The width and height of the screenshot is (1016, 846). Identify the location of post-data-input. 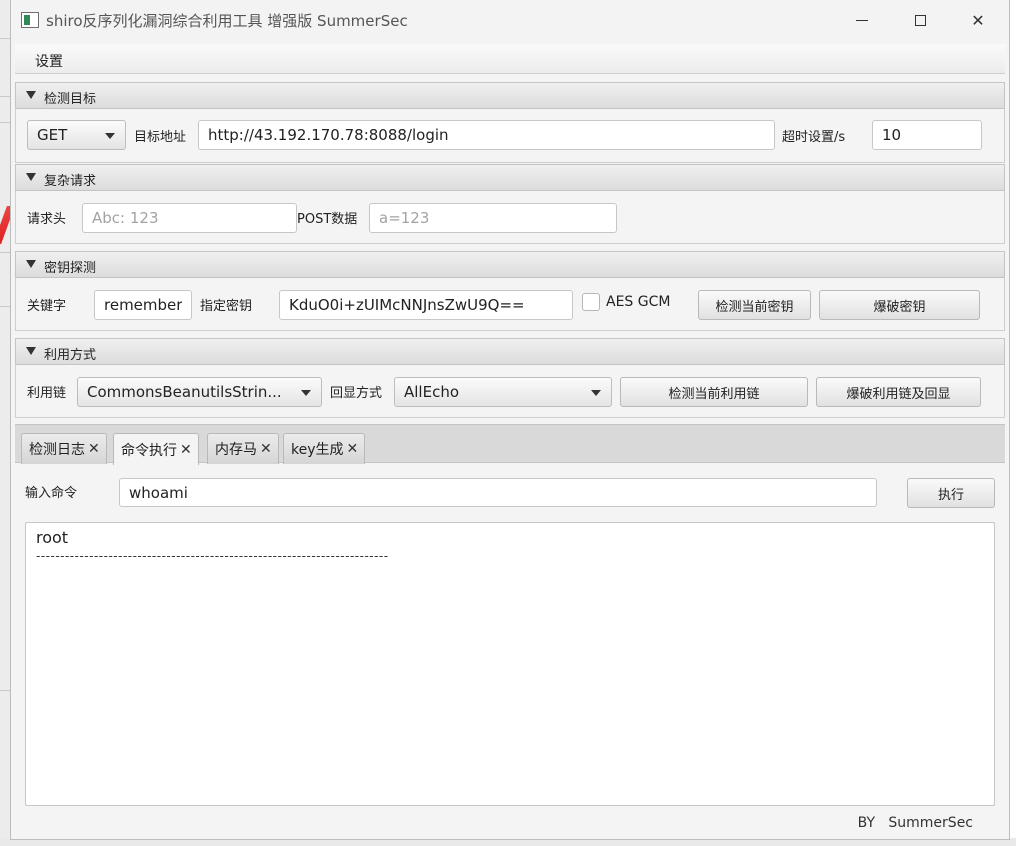
(493, 218).